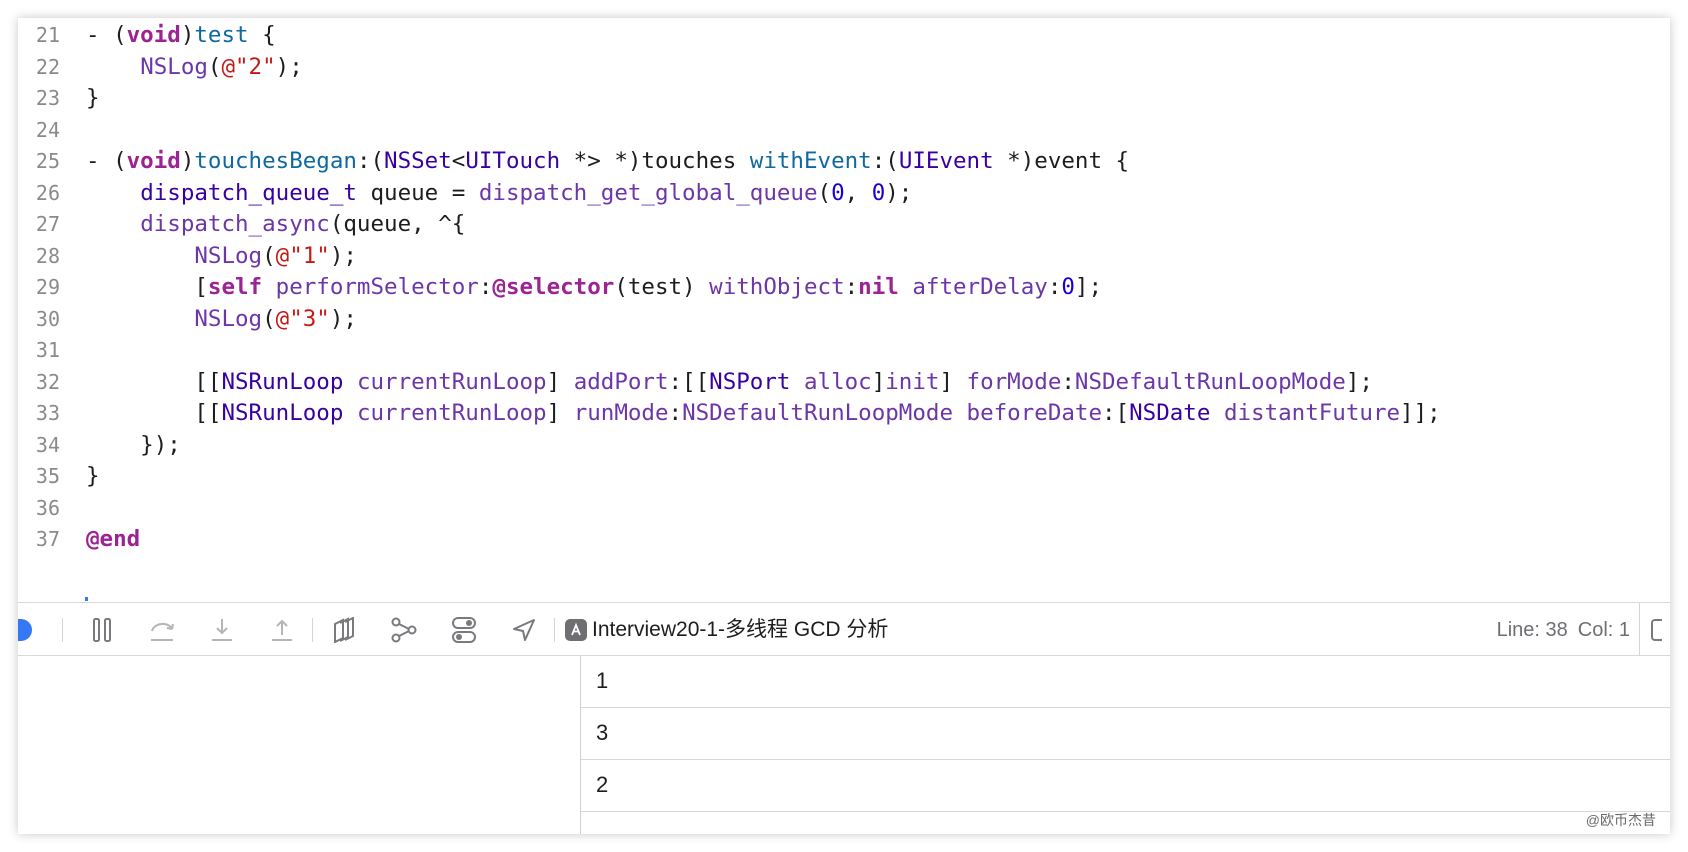 This screenshot has width=1688, height=852. I want to click on code-token: @"1", so click(302, 255).